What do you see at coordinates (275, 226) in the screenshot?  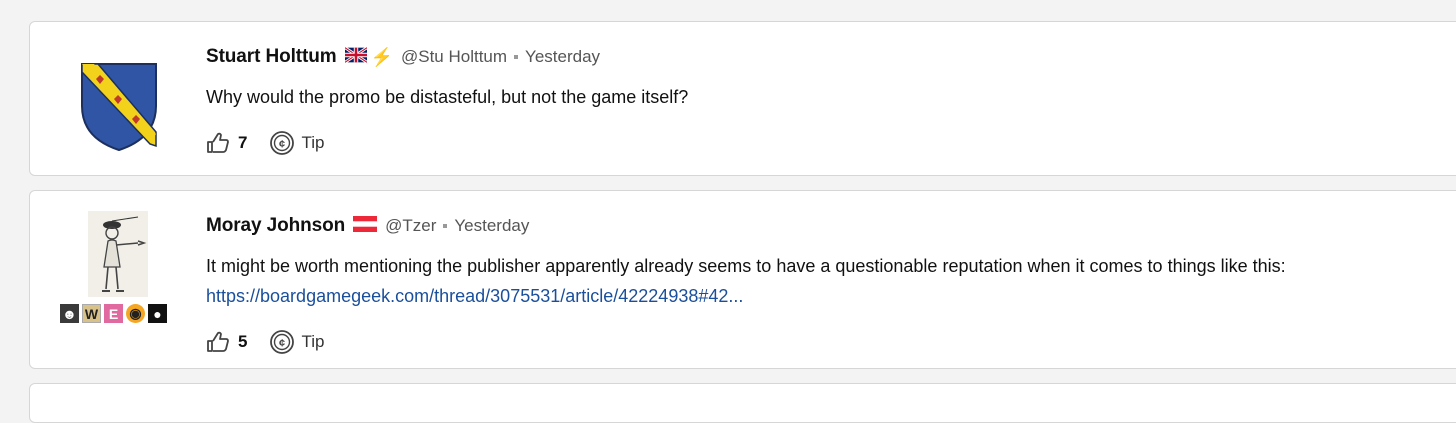 I see `username: Moray Johnson` at bounding box center [275, 226].